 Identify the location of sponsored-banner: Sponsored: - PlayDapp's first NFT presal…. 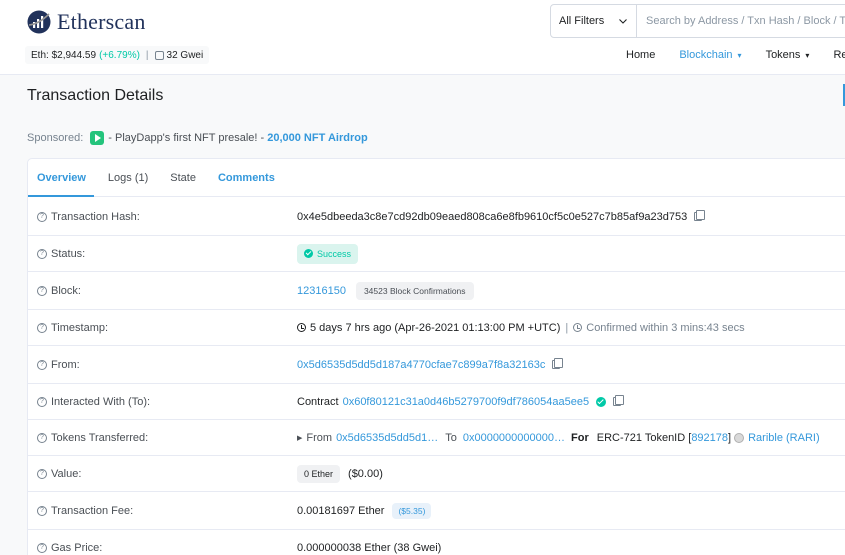
(197, 138).